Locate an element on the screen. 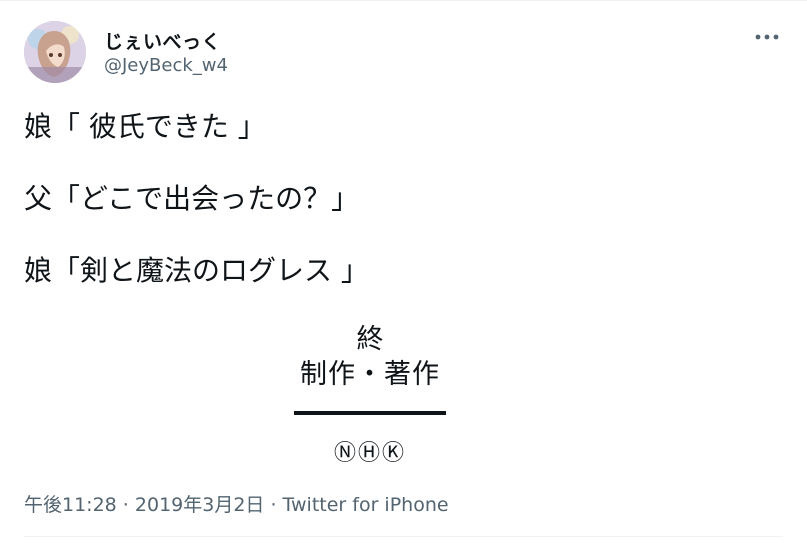 The width and height of the screenshot is (807, 543). display-name: じぇいべっく is located at coordinates (162, 40).